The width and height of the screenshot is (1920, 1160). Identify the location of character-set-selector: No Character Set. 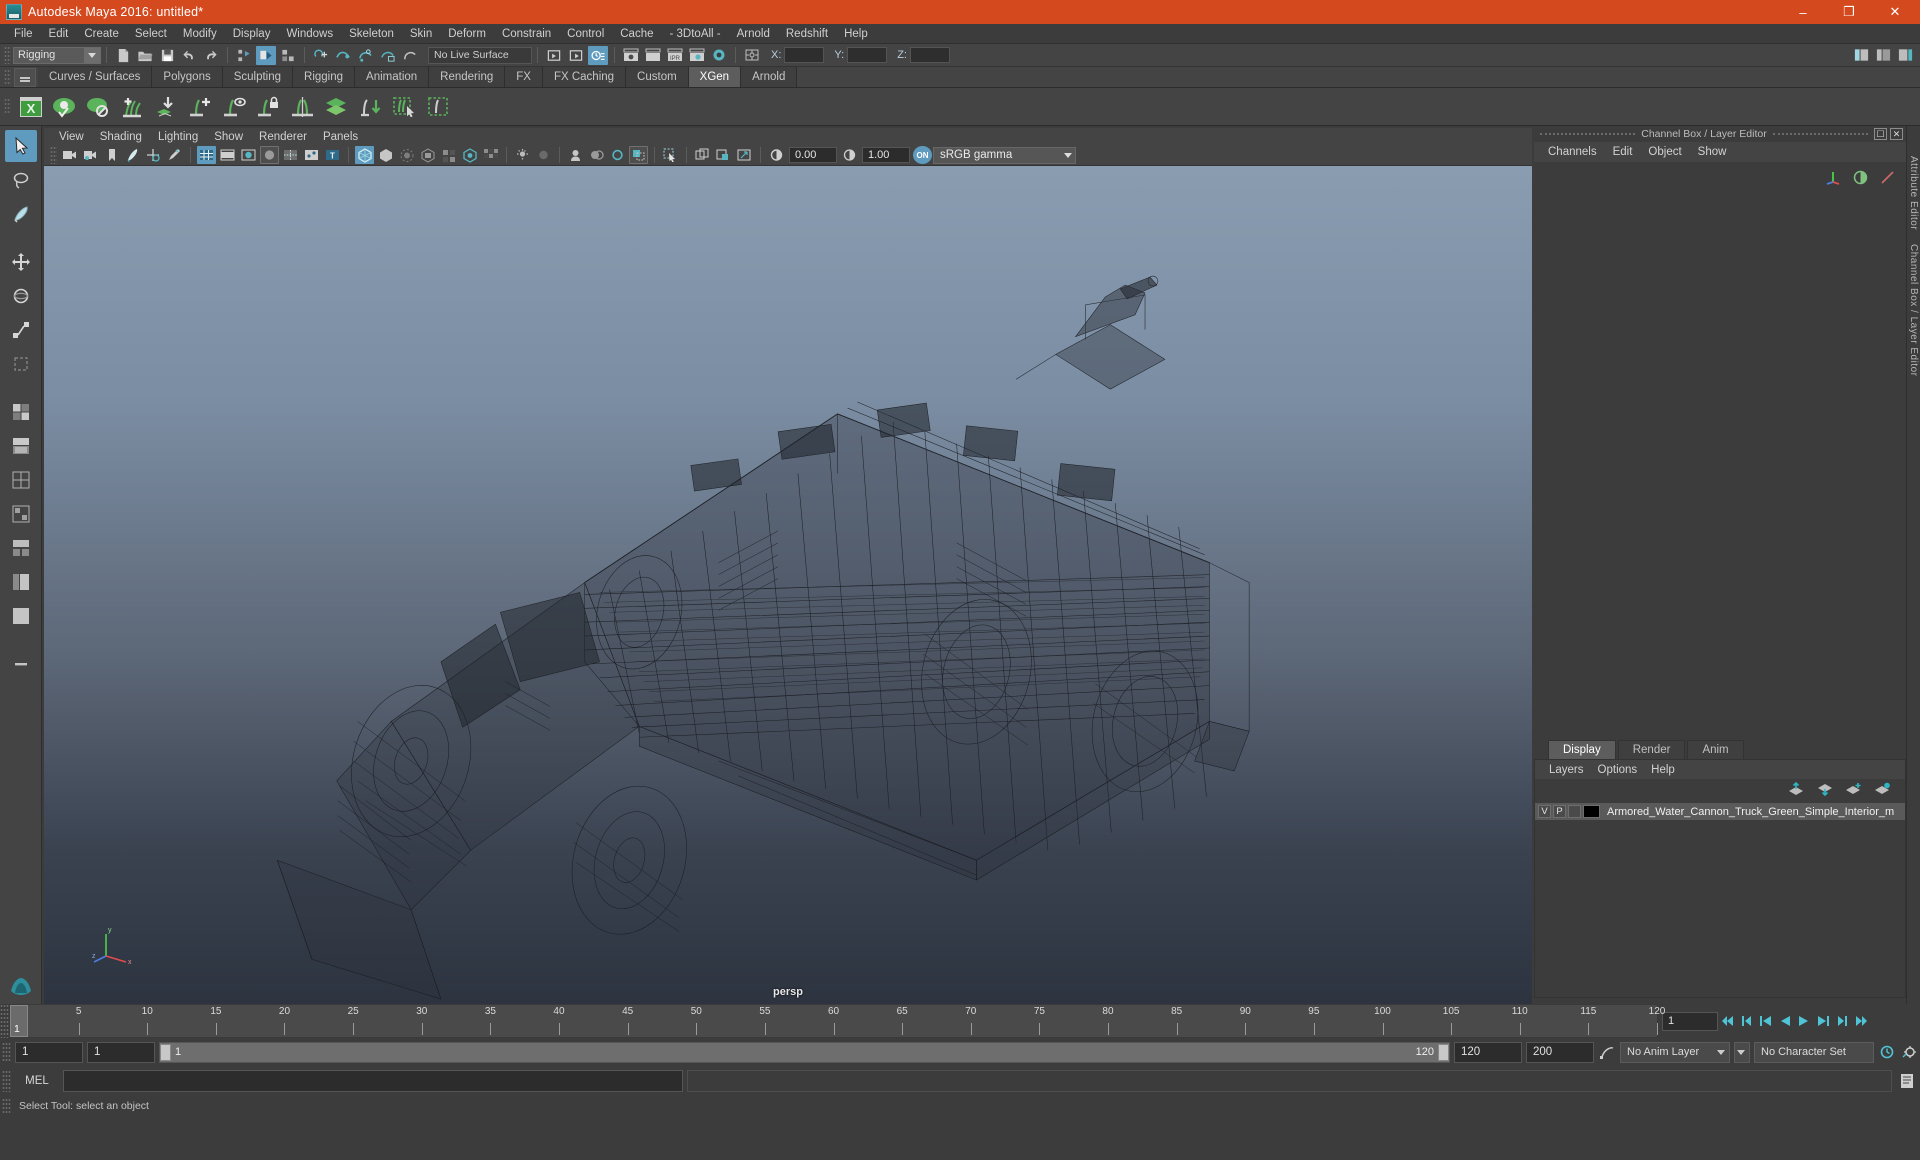
(1814, 1052).